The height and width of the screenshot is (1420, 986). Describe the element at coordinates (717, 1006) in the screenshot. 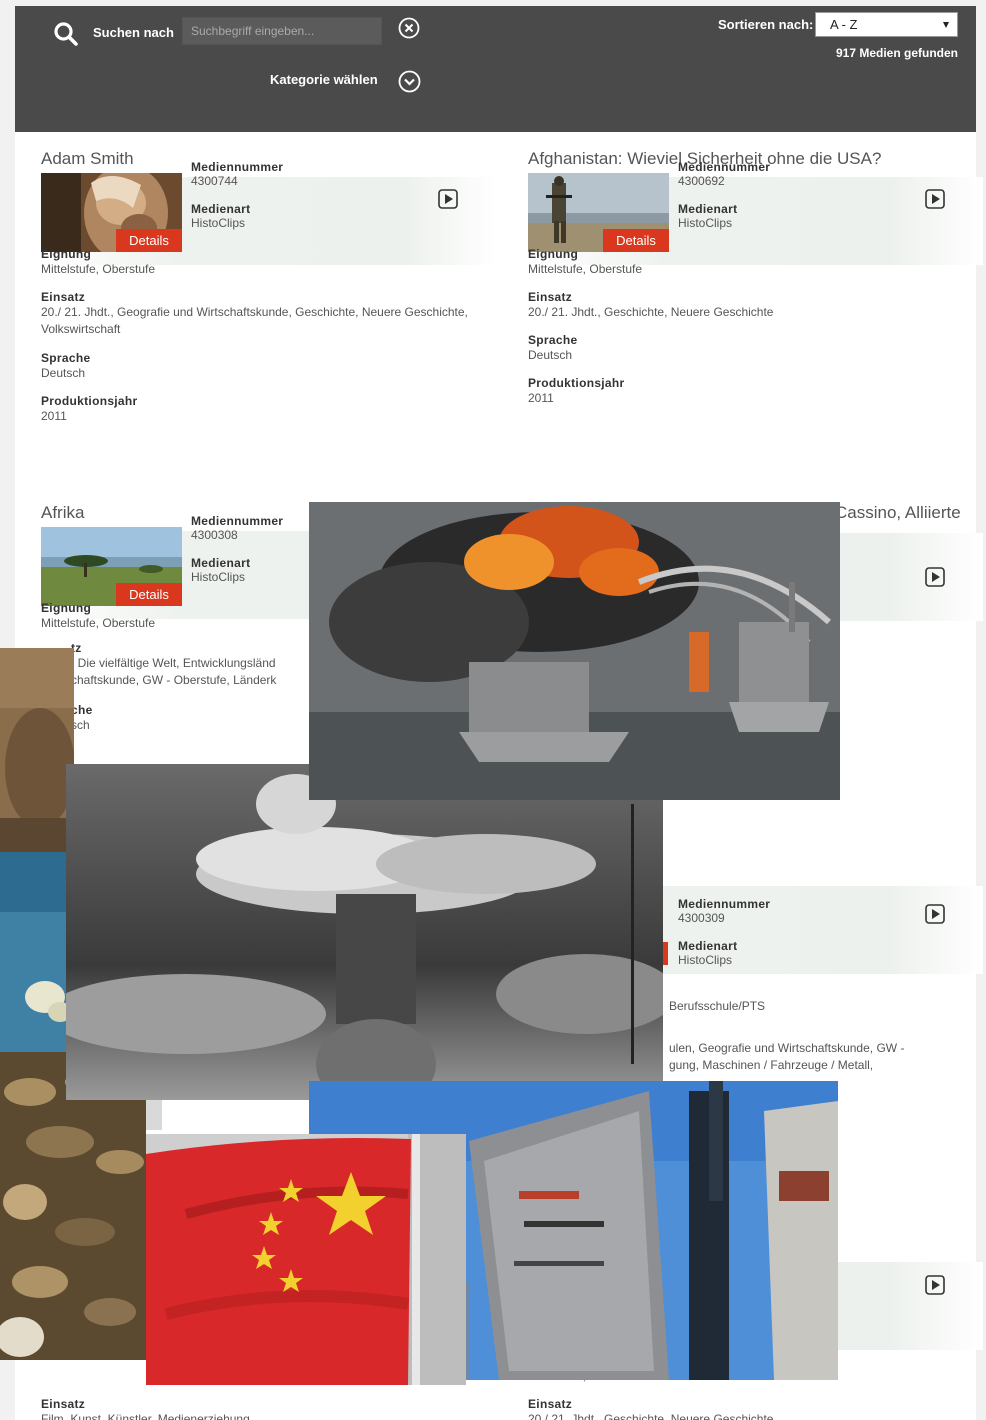

I see `eignung-value: Berufsschule/PTS` at that location.